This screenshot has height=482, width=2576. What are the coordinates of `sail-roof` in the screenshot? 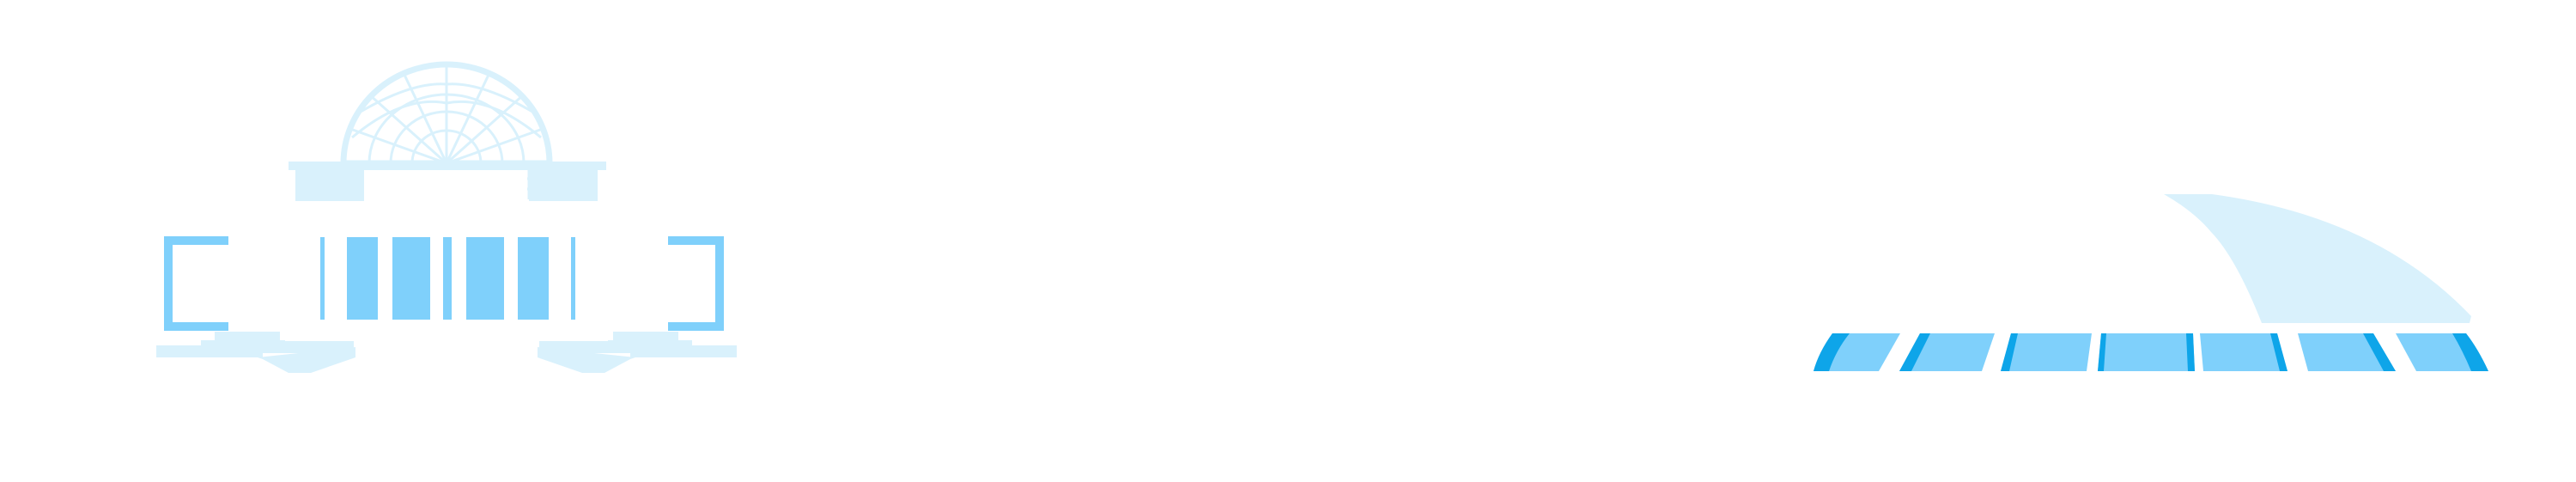 It's located at (2317, 258).